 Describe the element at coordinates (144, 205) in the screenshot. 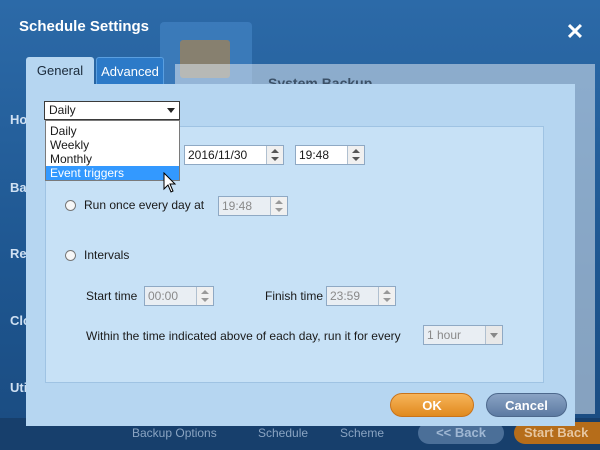

I see `run-once-label: Run once every day at` at that location.